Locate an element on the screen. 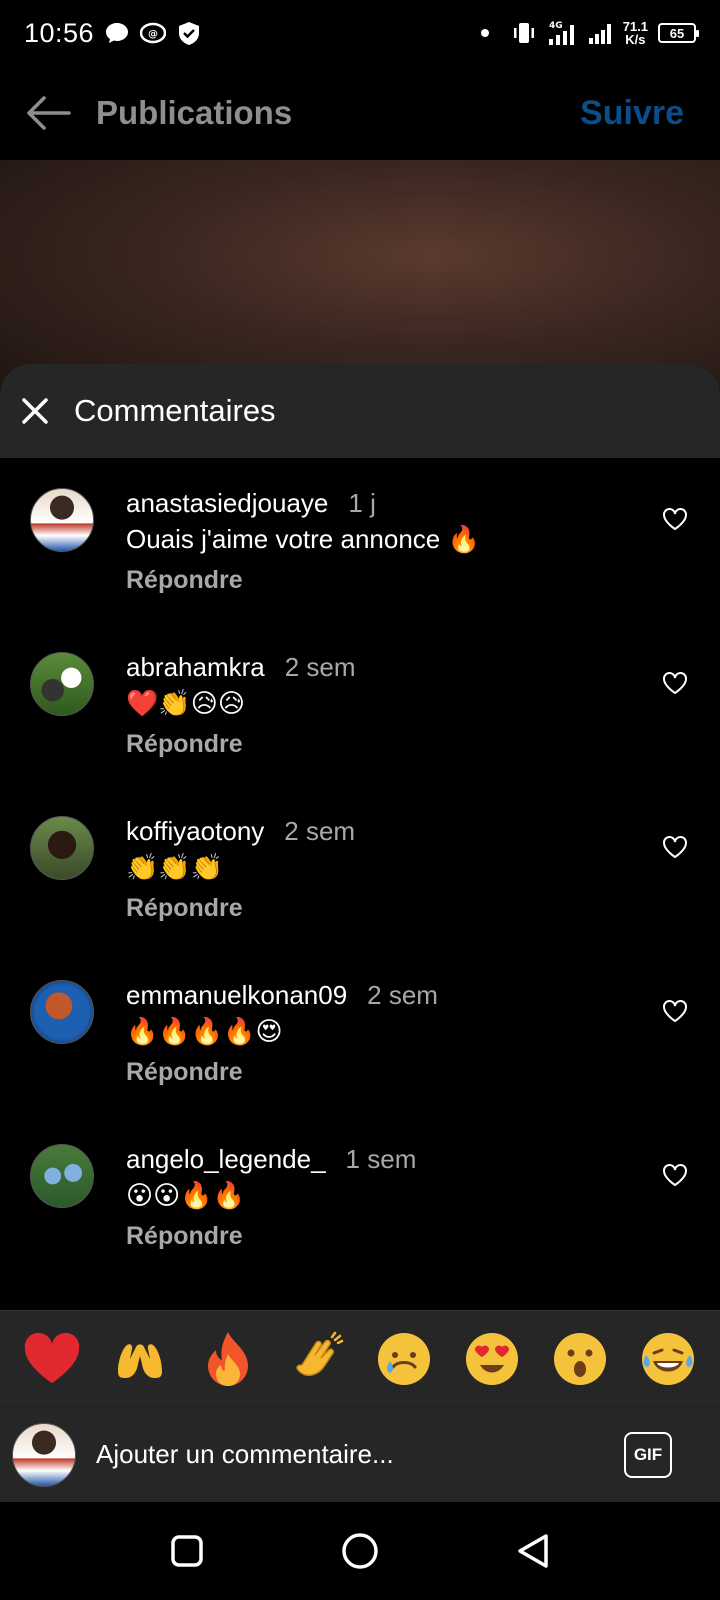 The height and width of the screenshot is (1600, 720). sheet-header: Commentaires is located at coordinates (360, 411).